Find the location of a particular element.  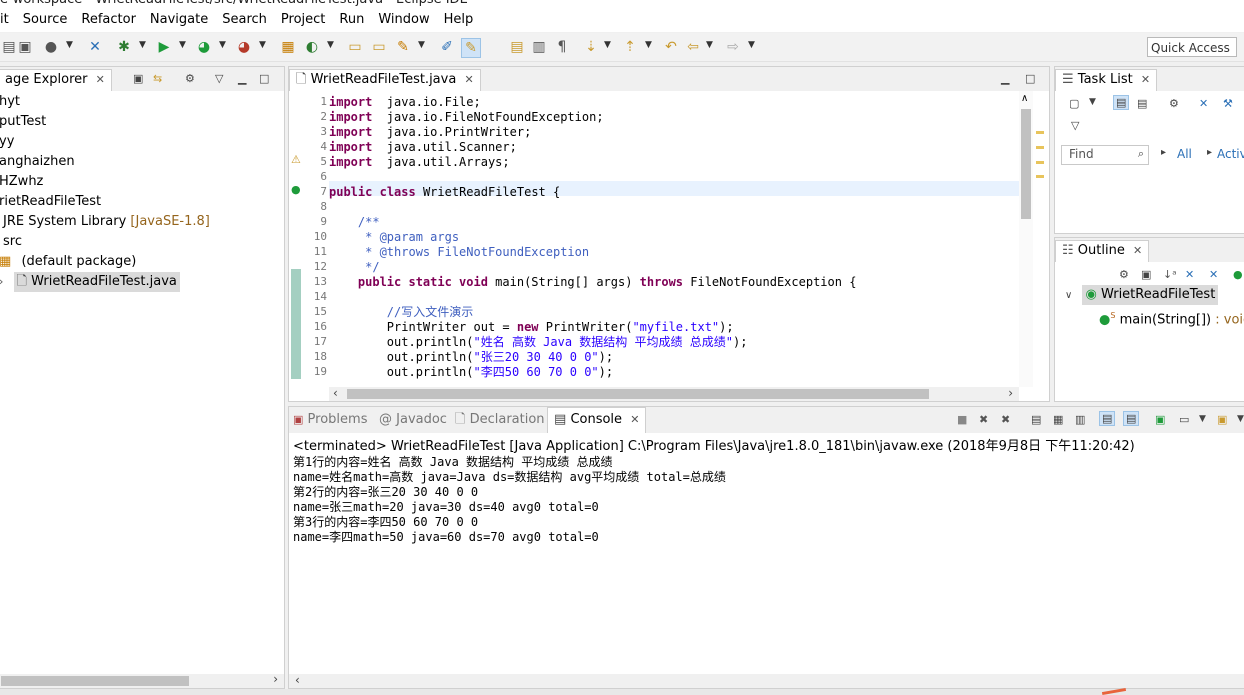

menu-item: Window is located at coordinates (403, 21).